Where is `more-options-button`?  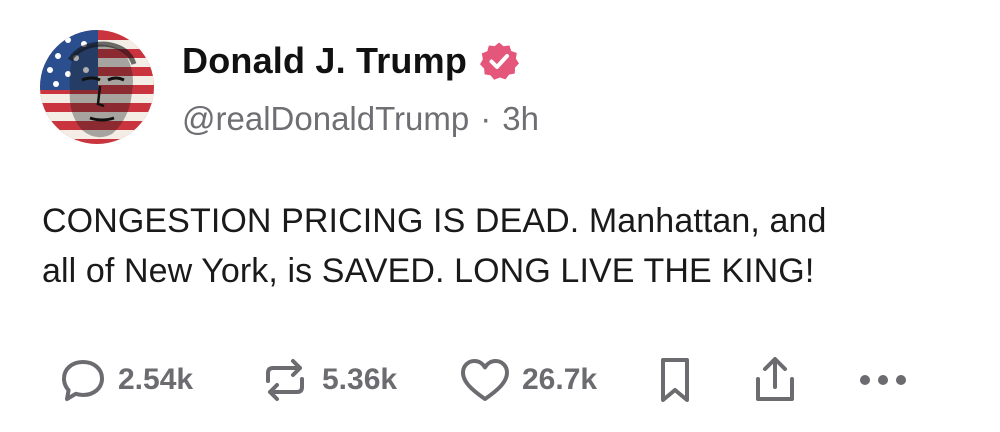
more-options-button is located at coordinates (883, 380).